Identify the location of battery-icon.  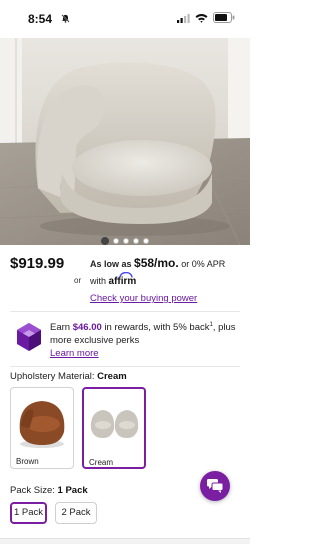
(224, 17).